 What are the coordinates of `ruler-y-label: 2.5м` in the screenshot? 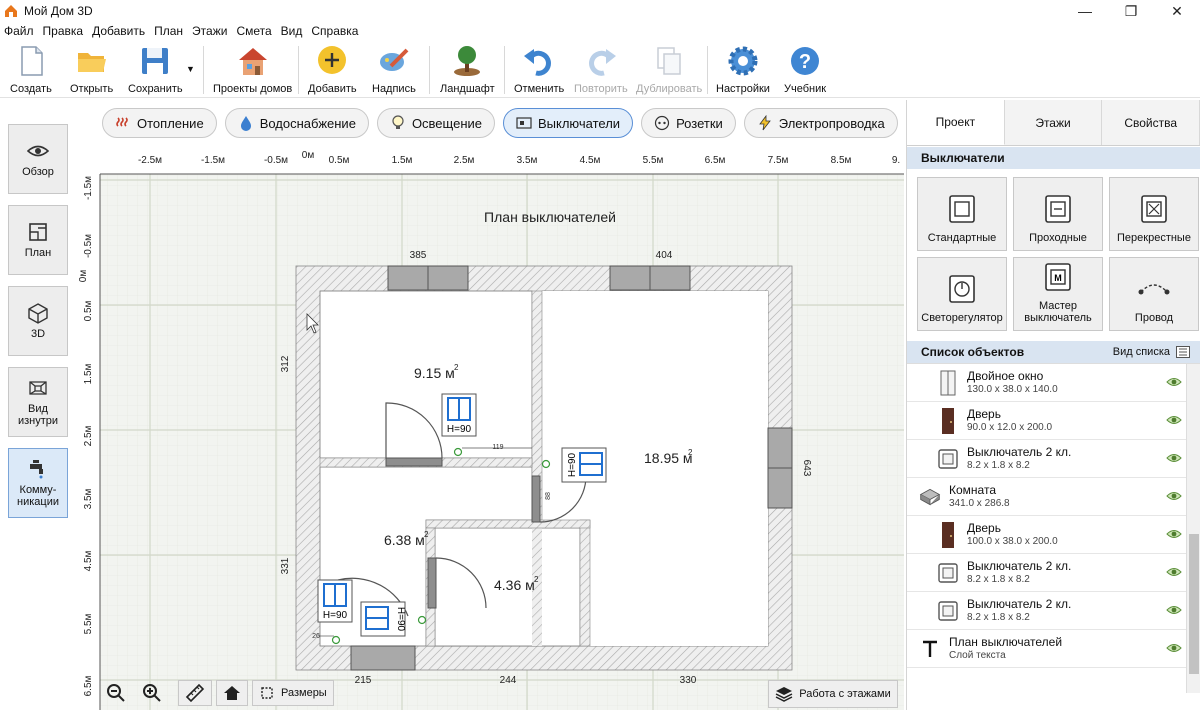 It's located at (88, 435).